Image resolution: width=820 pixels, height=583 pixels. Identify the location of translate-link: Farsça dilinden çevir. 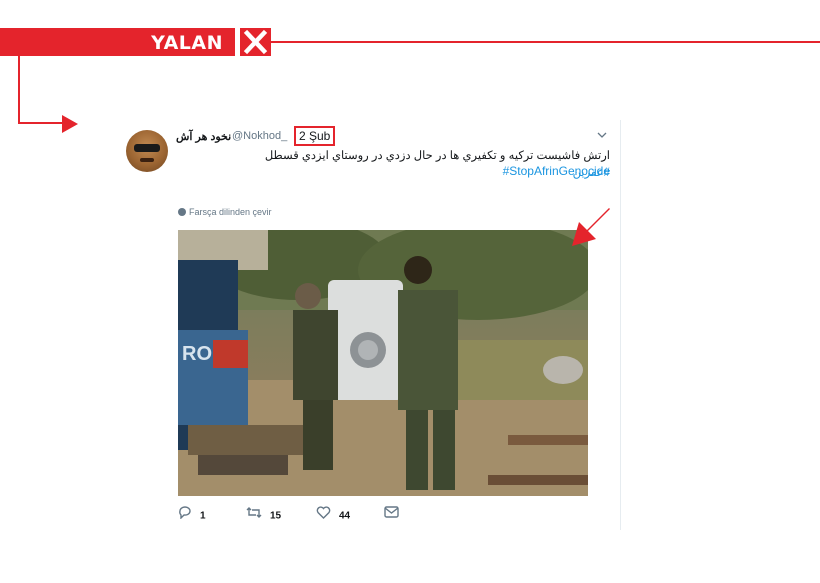
(225, 212).